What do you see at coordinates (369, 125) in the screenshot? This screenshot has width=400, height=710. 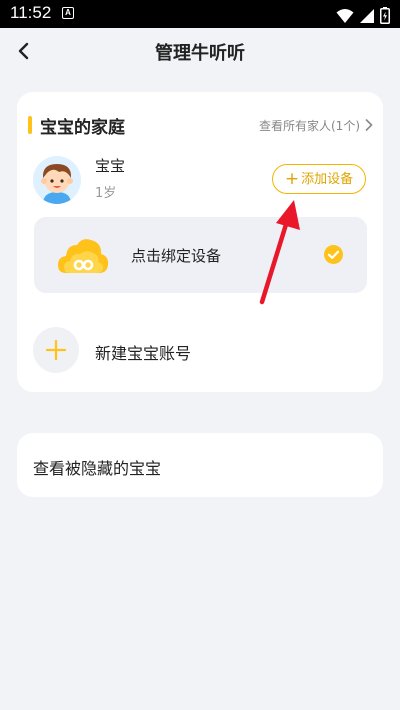 I see `chevron-right-icon` at bounding box center [369, 125].